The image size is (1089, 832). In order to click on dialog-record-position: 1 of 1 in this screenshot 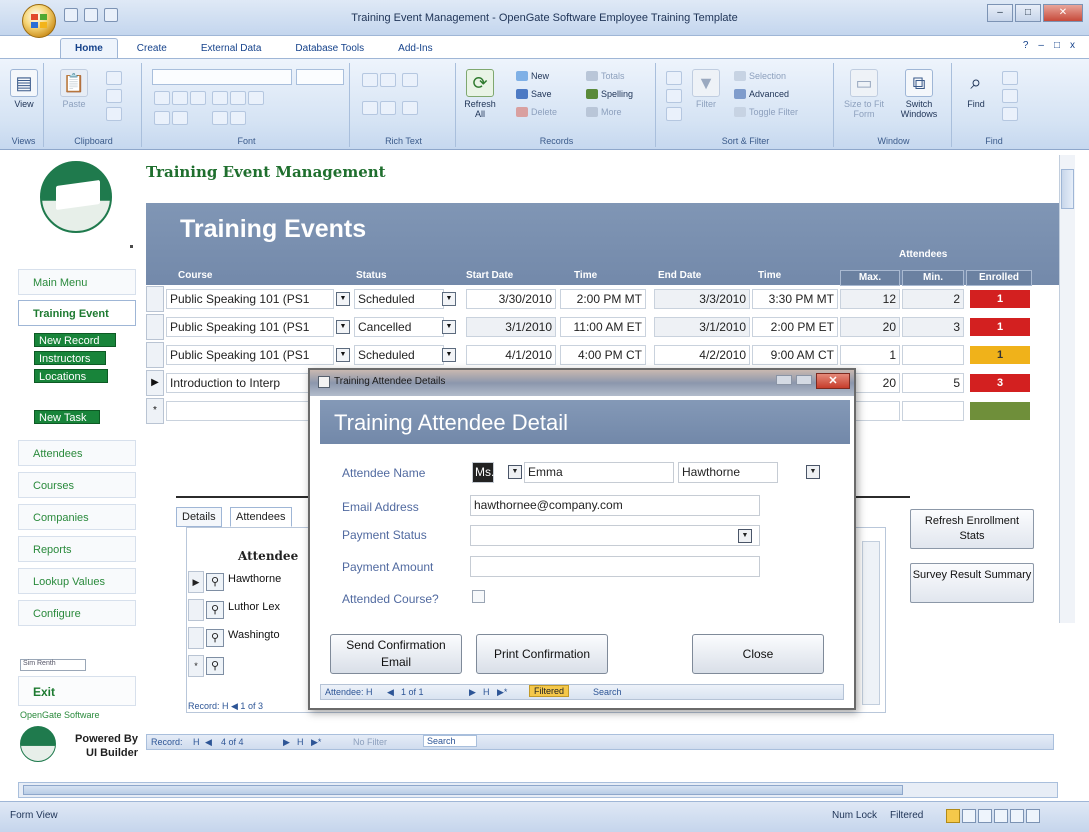, I will do `click(412, 692)`.